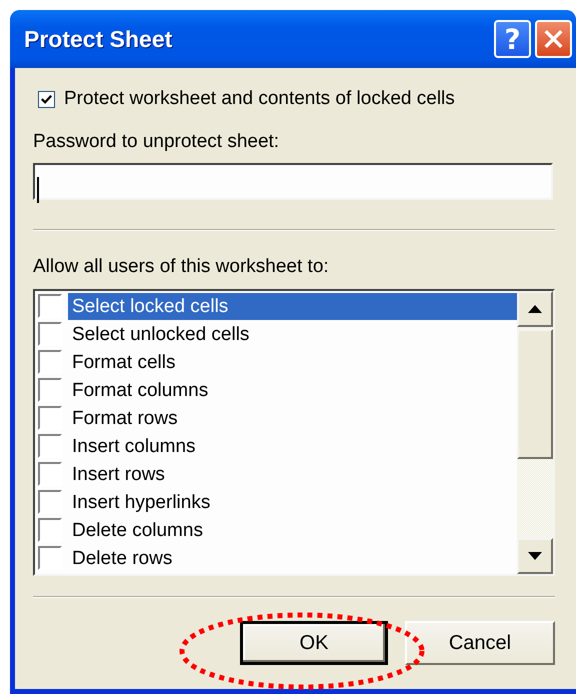  I want to click on list-item: Delete rows, so click(292, 558).